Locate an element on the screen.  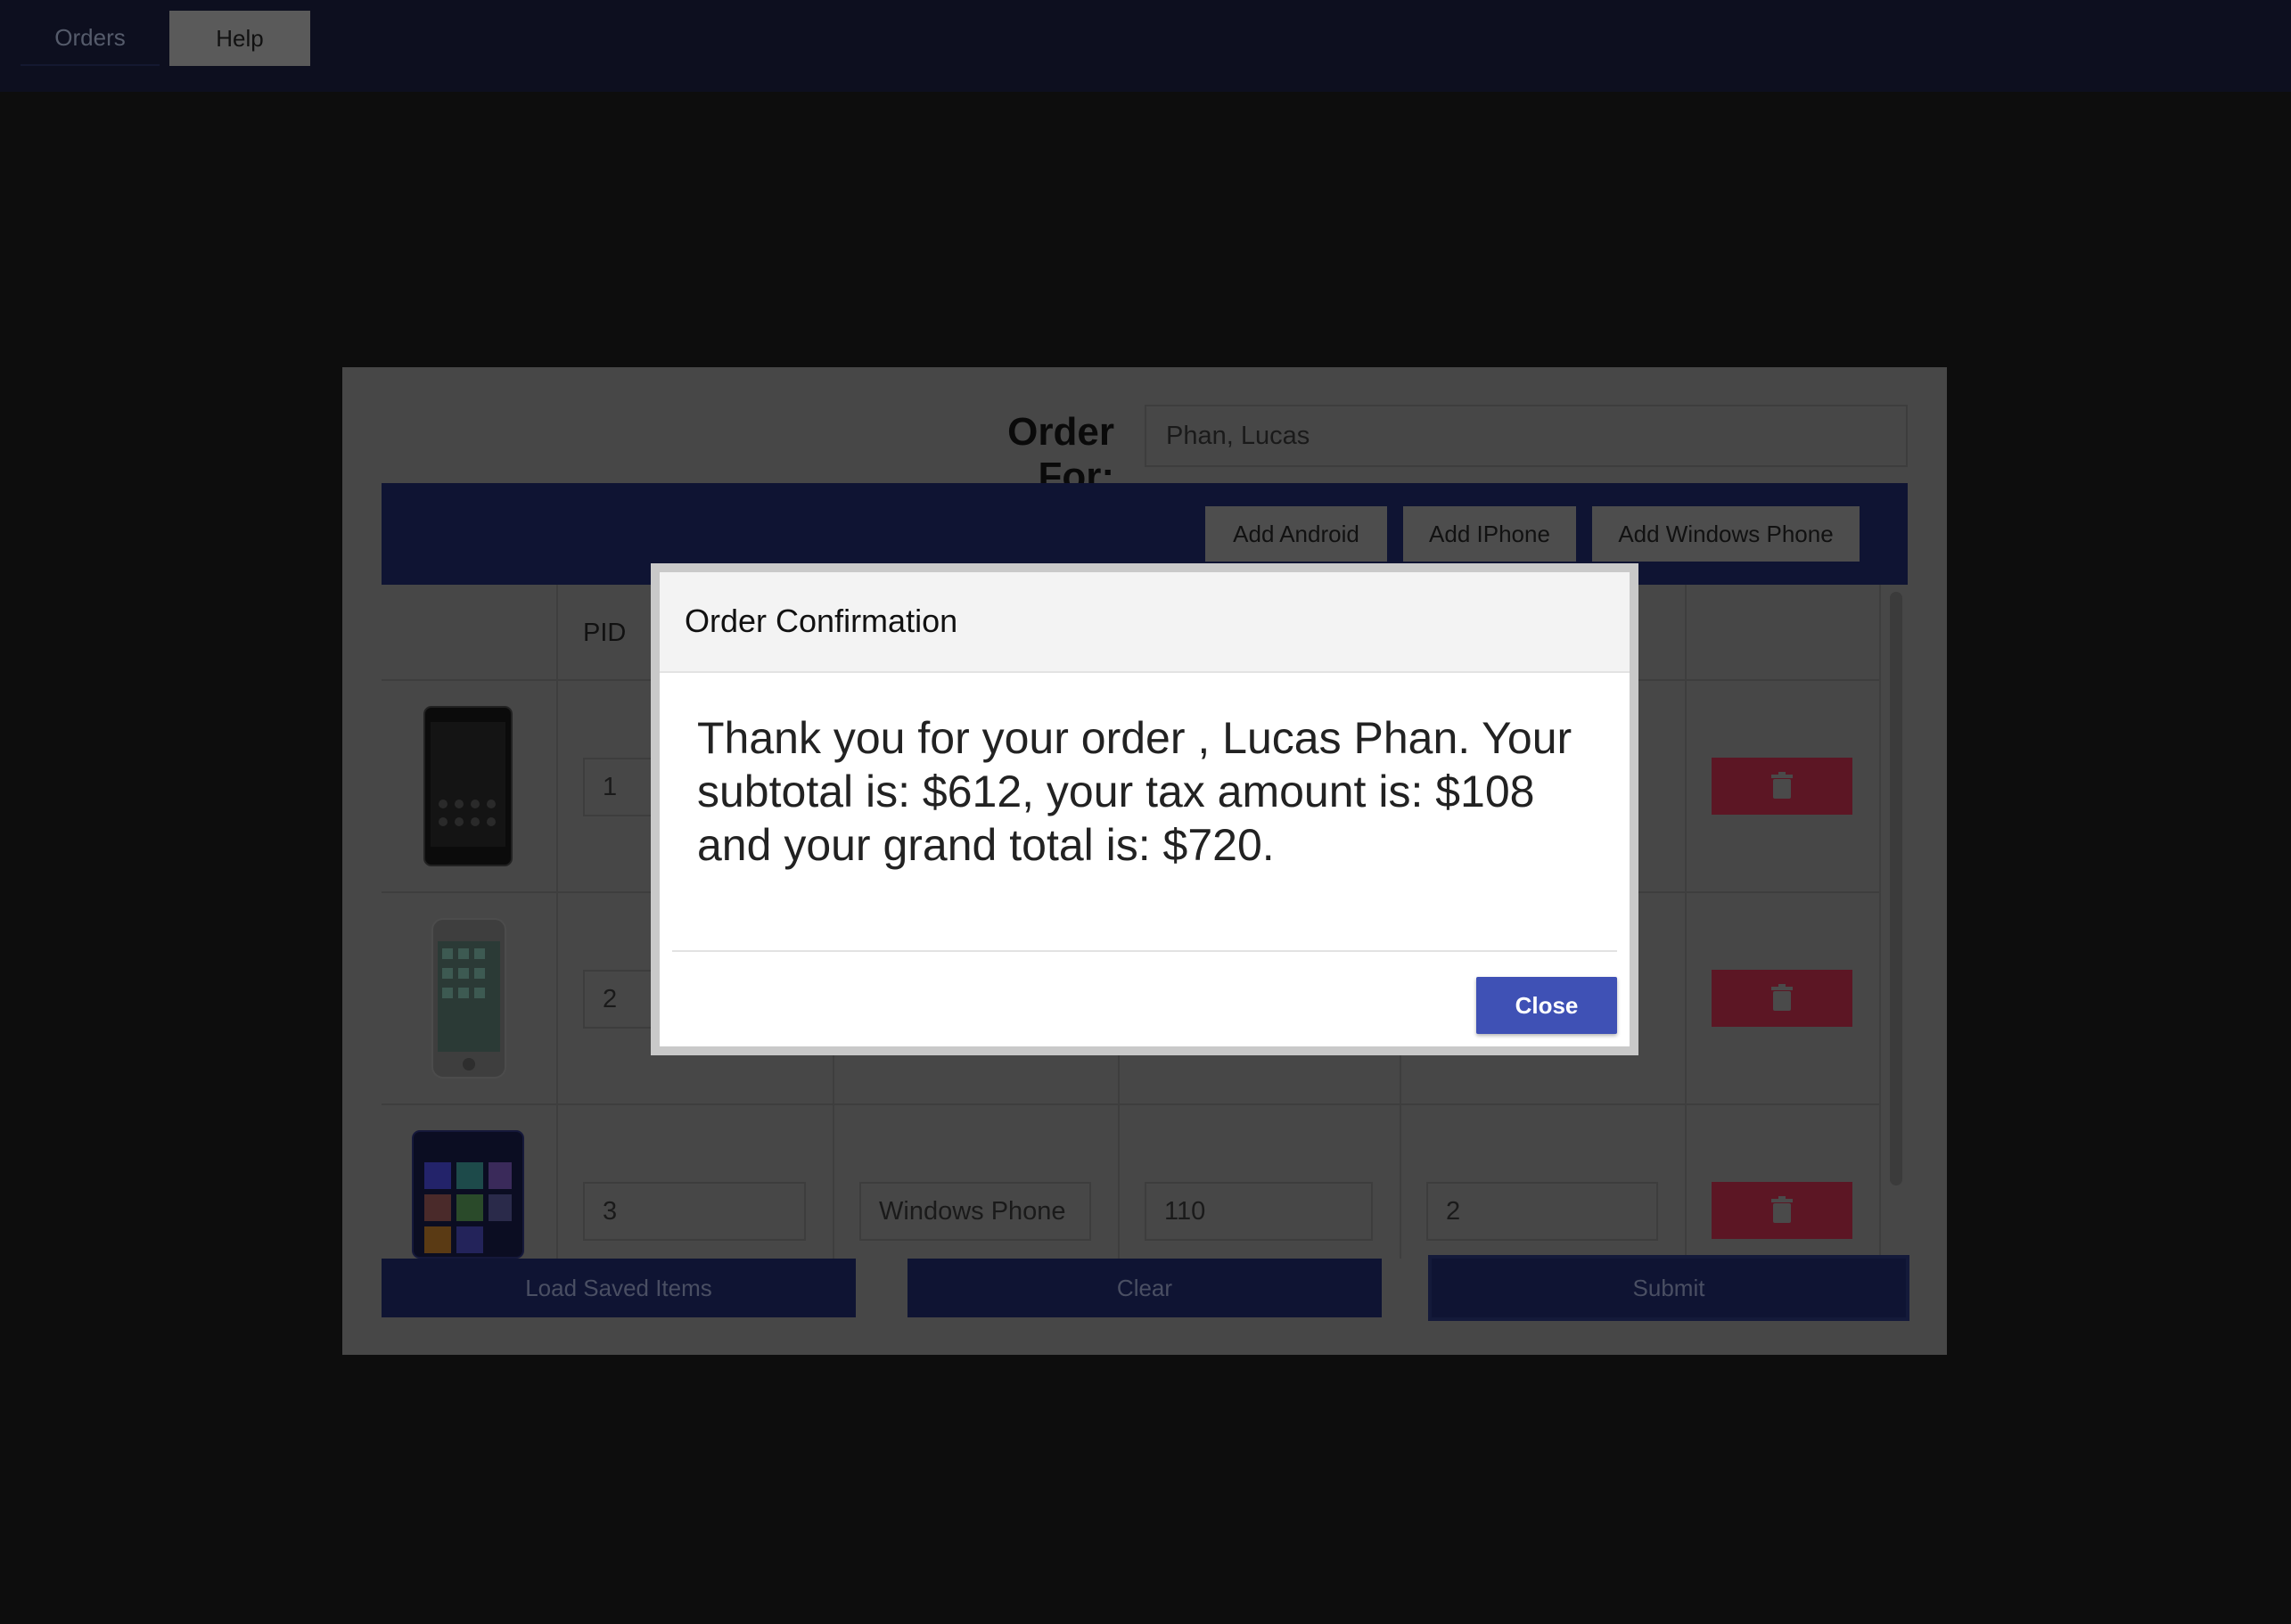
customer-name-field: Phan, Lucas is located at coordinates (1526, 436).